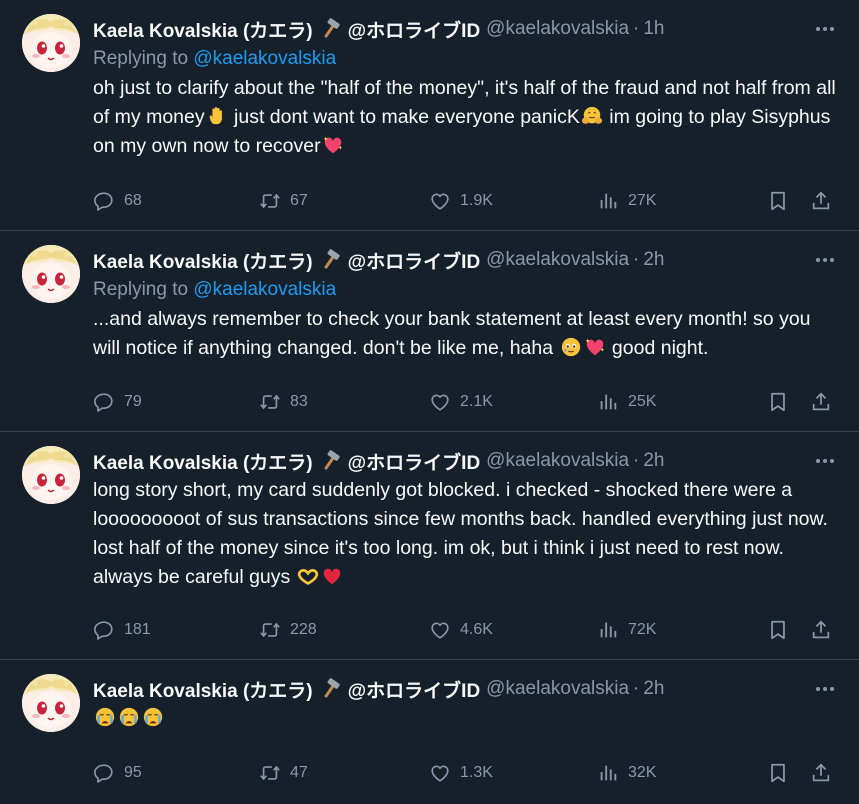 The width and height of the screenshot is (859, 804). I want to click on retweet-count: 67, so click(299, 200).